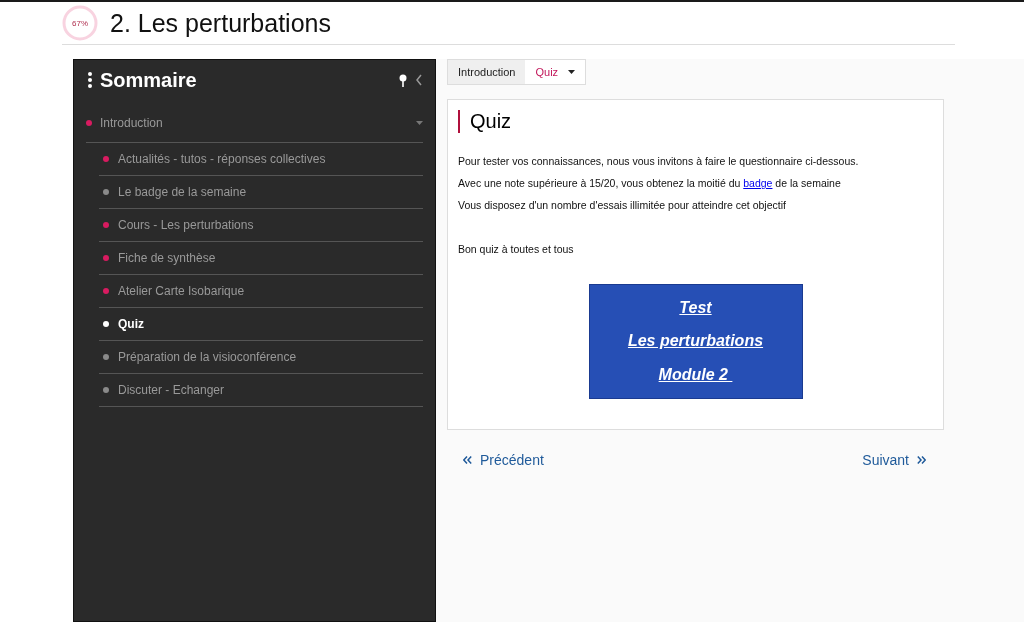 The height and width of the screenshot is (622, 1024). I want to click on quiz-link: Test, so click(695, 307).